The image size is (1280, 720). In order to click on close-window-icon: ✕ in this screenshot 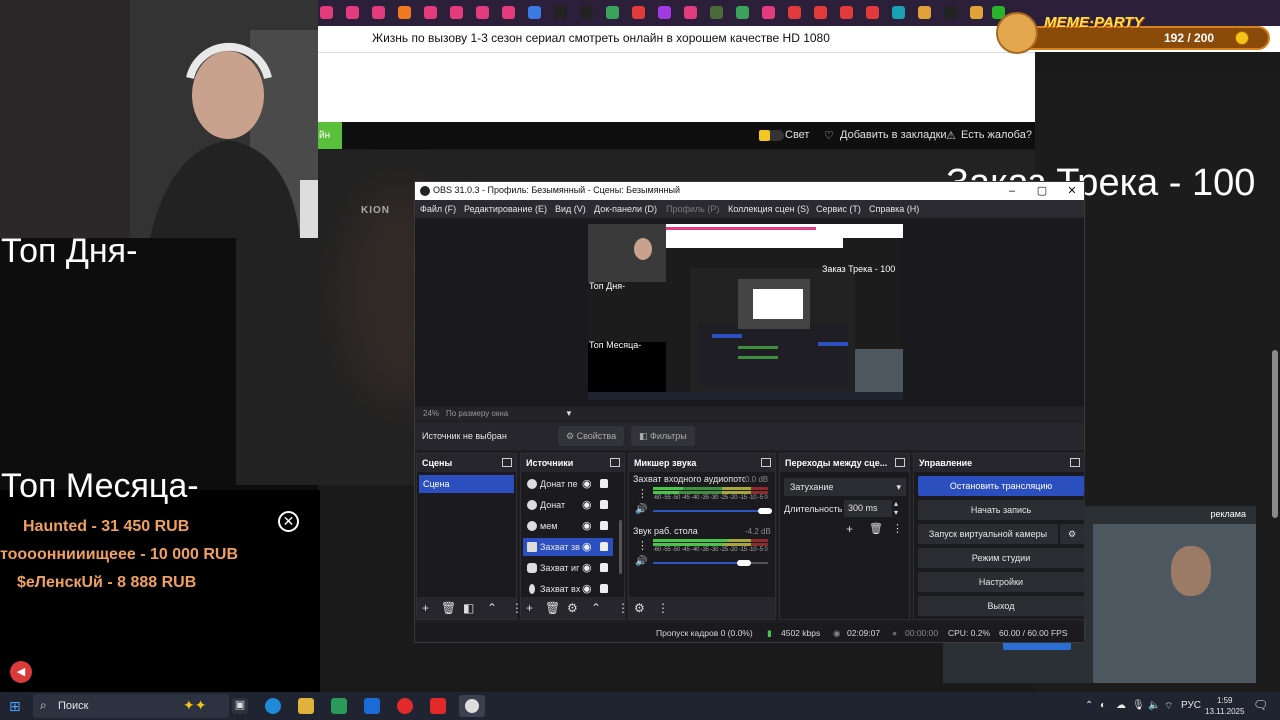, I will do `click(1072, 191)`.